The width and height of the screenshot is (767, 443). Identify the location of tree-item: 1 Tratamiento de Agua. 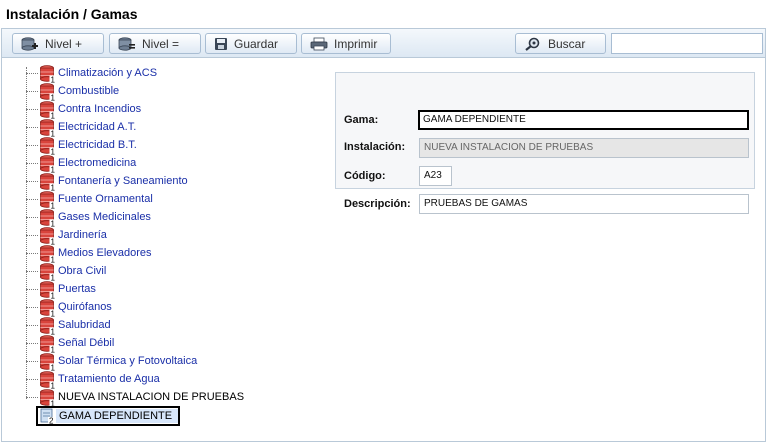
(170, 381).